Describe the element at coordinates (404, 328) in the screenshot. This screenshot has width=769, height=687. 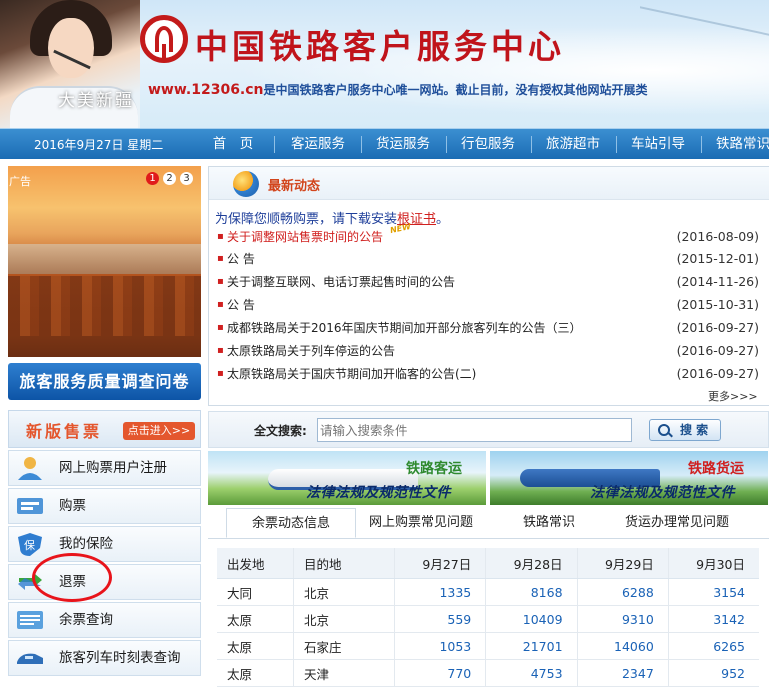
I see `news-item-title: 成都铁路局关于2016年国庆节期间加开部分旅客列车的公告（三）` at that location.